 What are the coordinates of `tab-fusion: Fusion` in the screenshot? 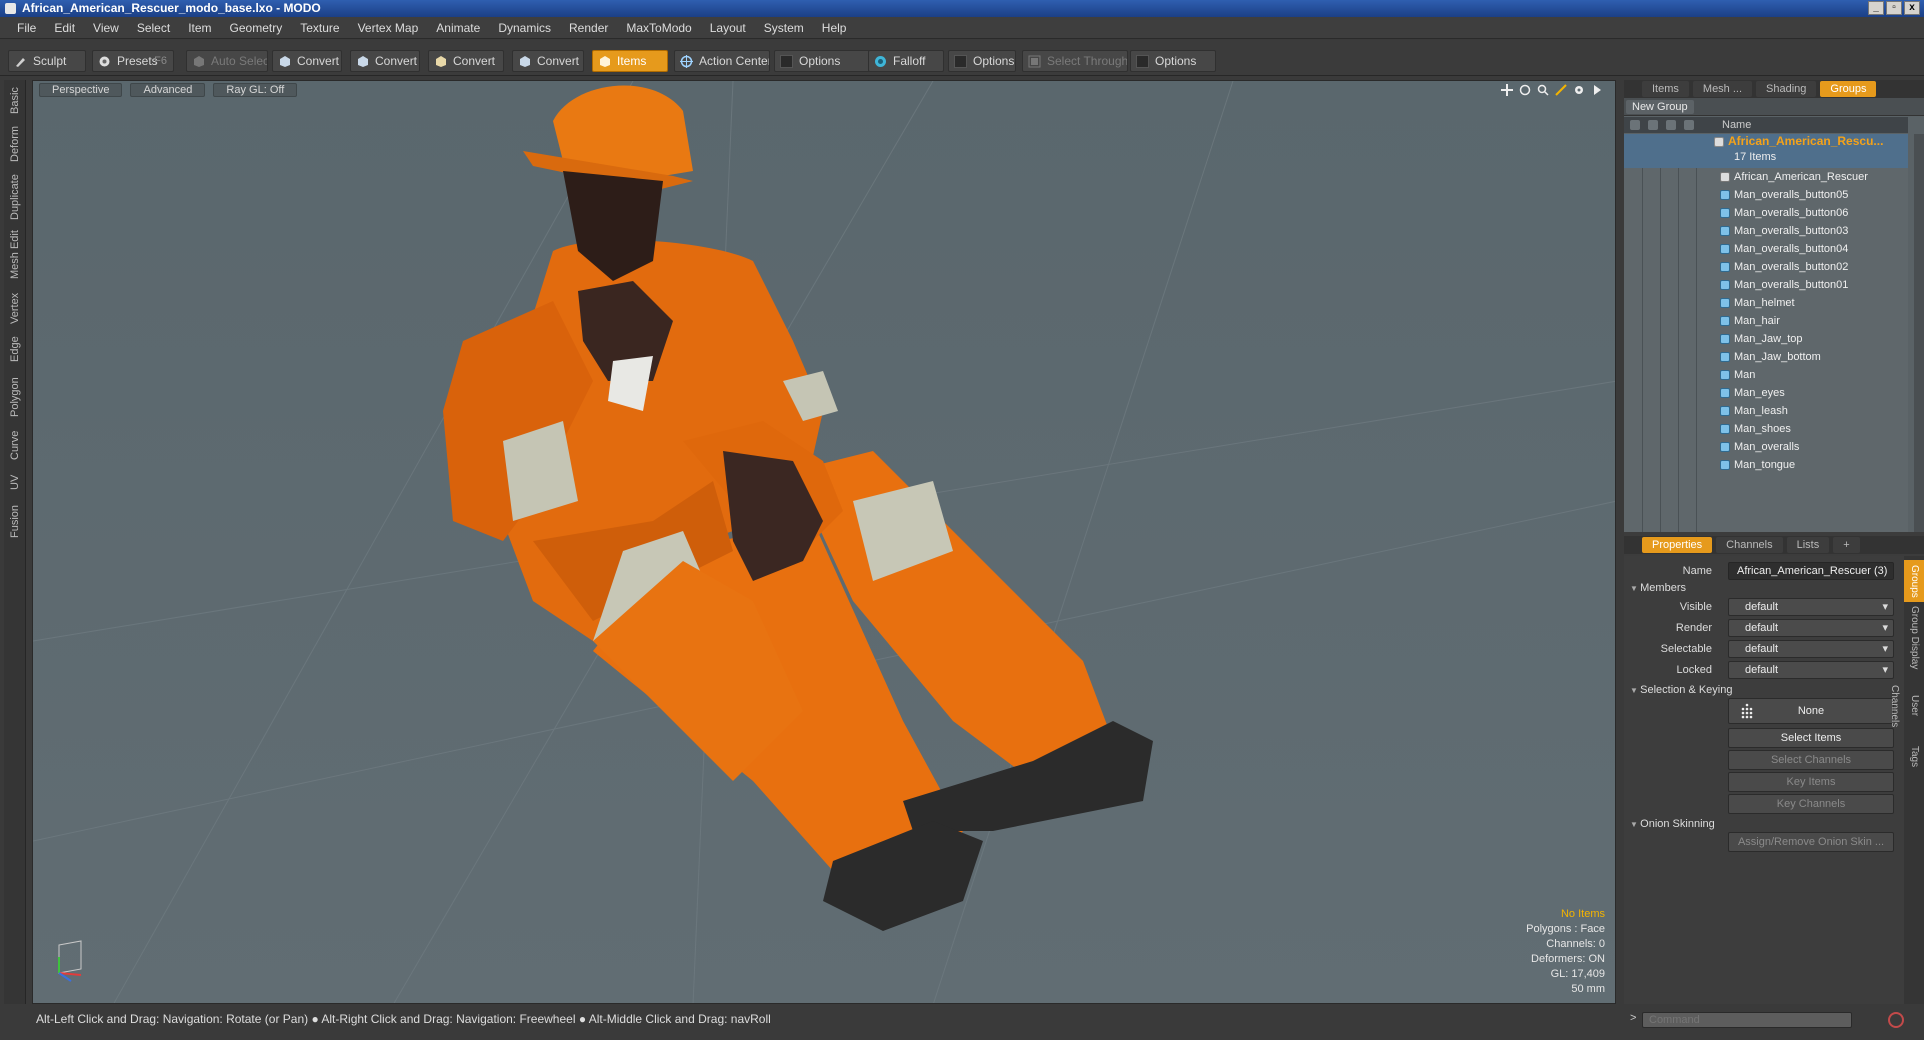 It's located at (15, 521).